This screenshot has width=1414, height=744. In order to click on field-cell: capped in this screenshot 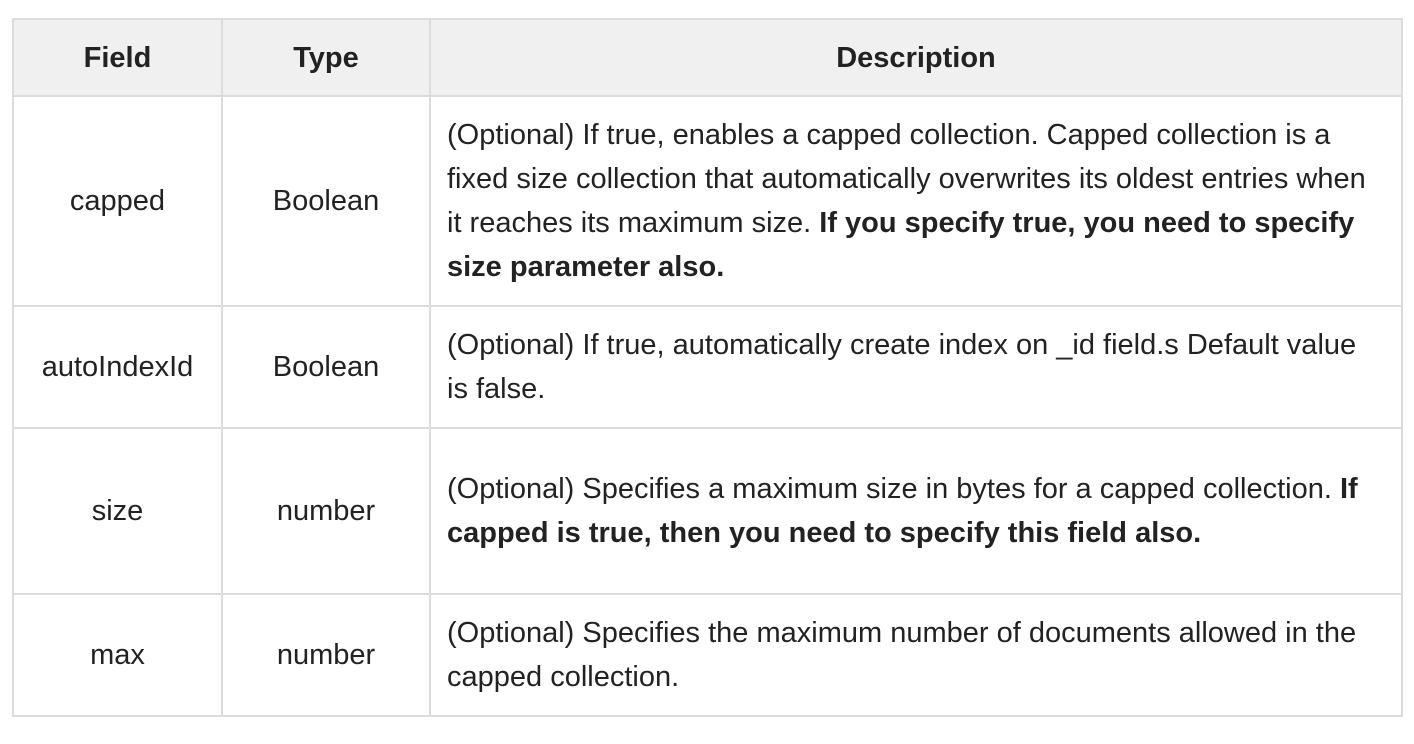, I will do `click(117, 201)`.